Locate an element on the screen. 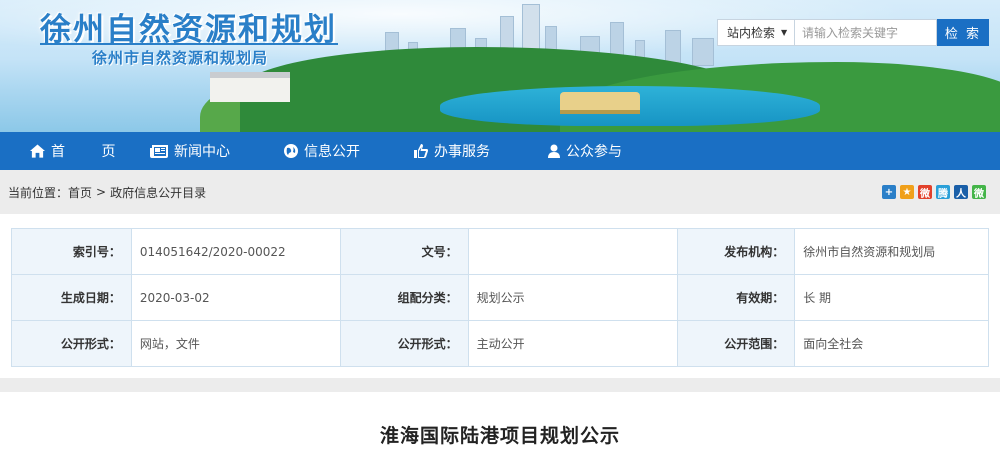  nav-item-info-public: 信息公开 is located at coordinates (349, 151).